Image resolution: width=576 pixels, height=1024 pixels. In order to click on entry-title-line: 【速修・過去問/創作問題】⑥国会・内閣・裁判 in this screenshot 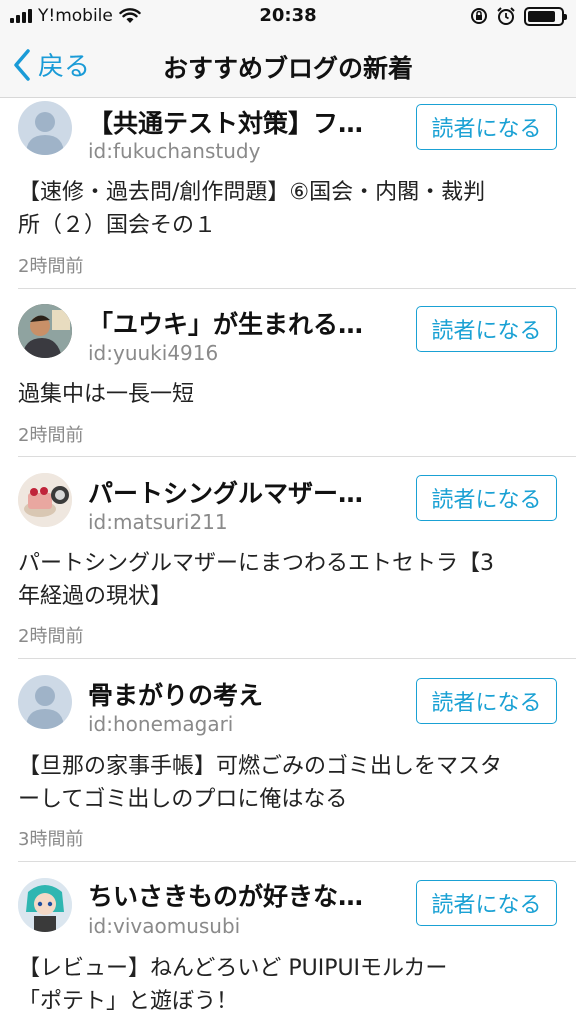, I will do `click(252, 192)`.